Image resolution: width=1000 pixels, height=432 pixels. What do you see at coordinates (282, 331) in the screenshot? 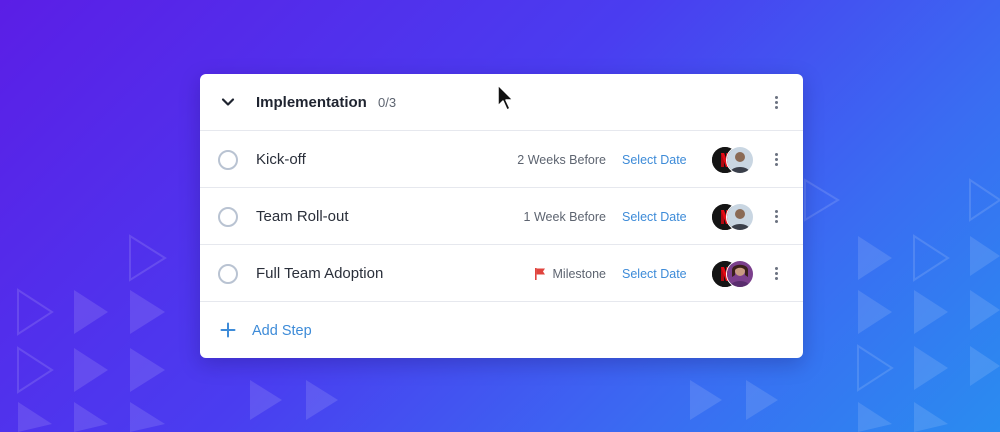
I see `add-step-button: Add Step` at bounding box center [282, 331].